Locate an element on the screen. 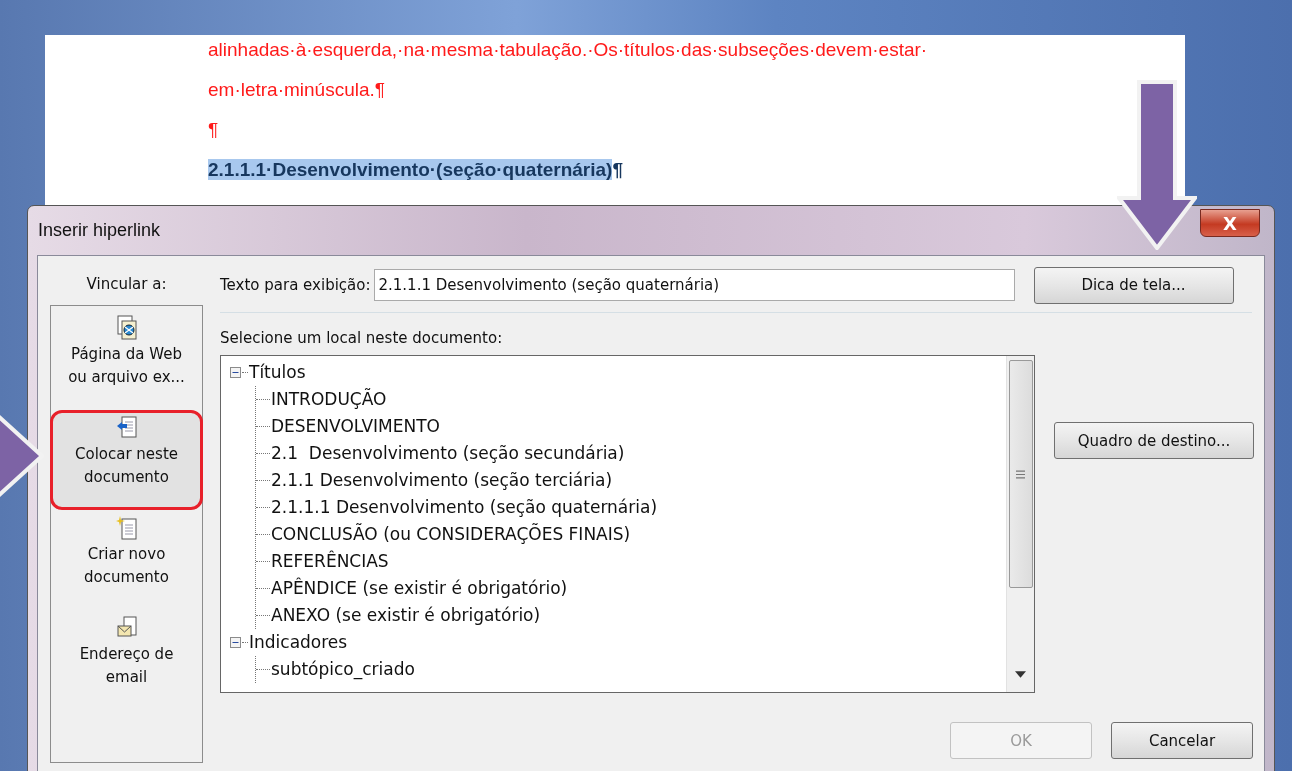  tree-item: 2.1 Desenvolvimento (seção secundária) is located at coordinates (448, 453).